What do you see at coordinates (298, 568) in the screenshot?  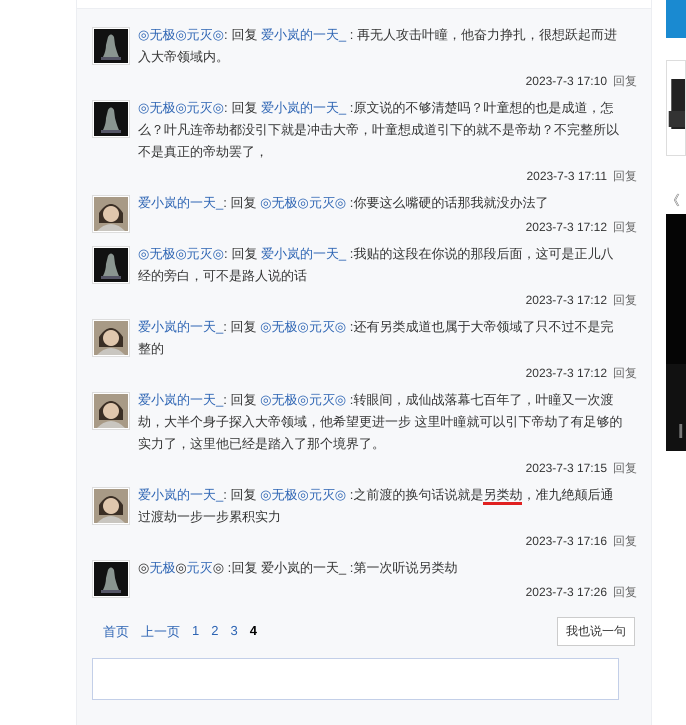 I see `comment-text: ◎无极◎元灭◎ :回复 爱小岚的一天_ :第一次听说另类劫` at bounding box center [298, 568].